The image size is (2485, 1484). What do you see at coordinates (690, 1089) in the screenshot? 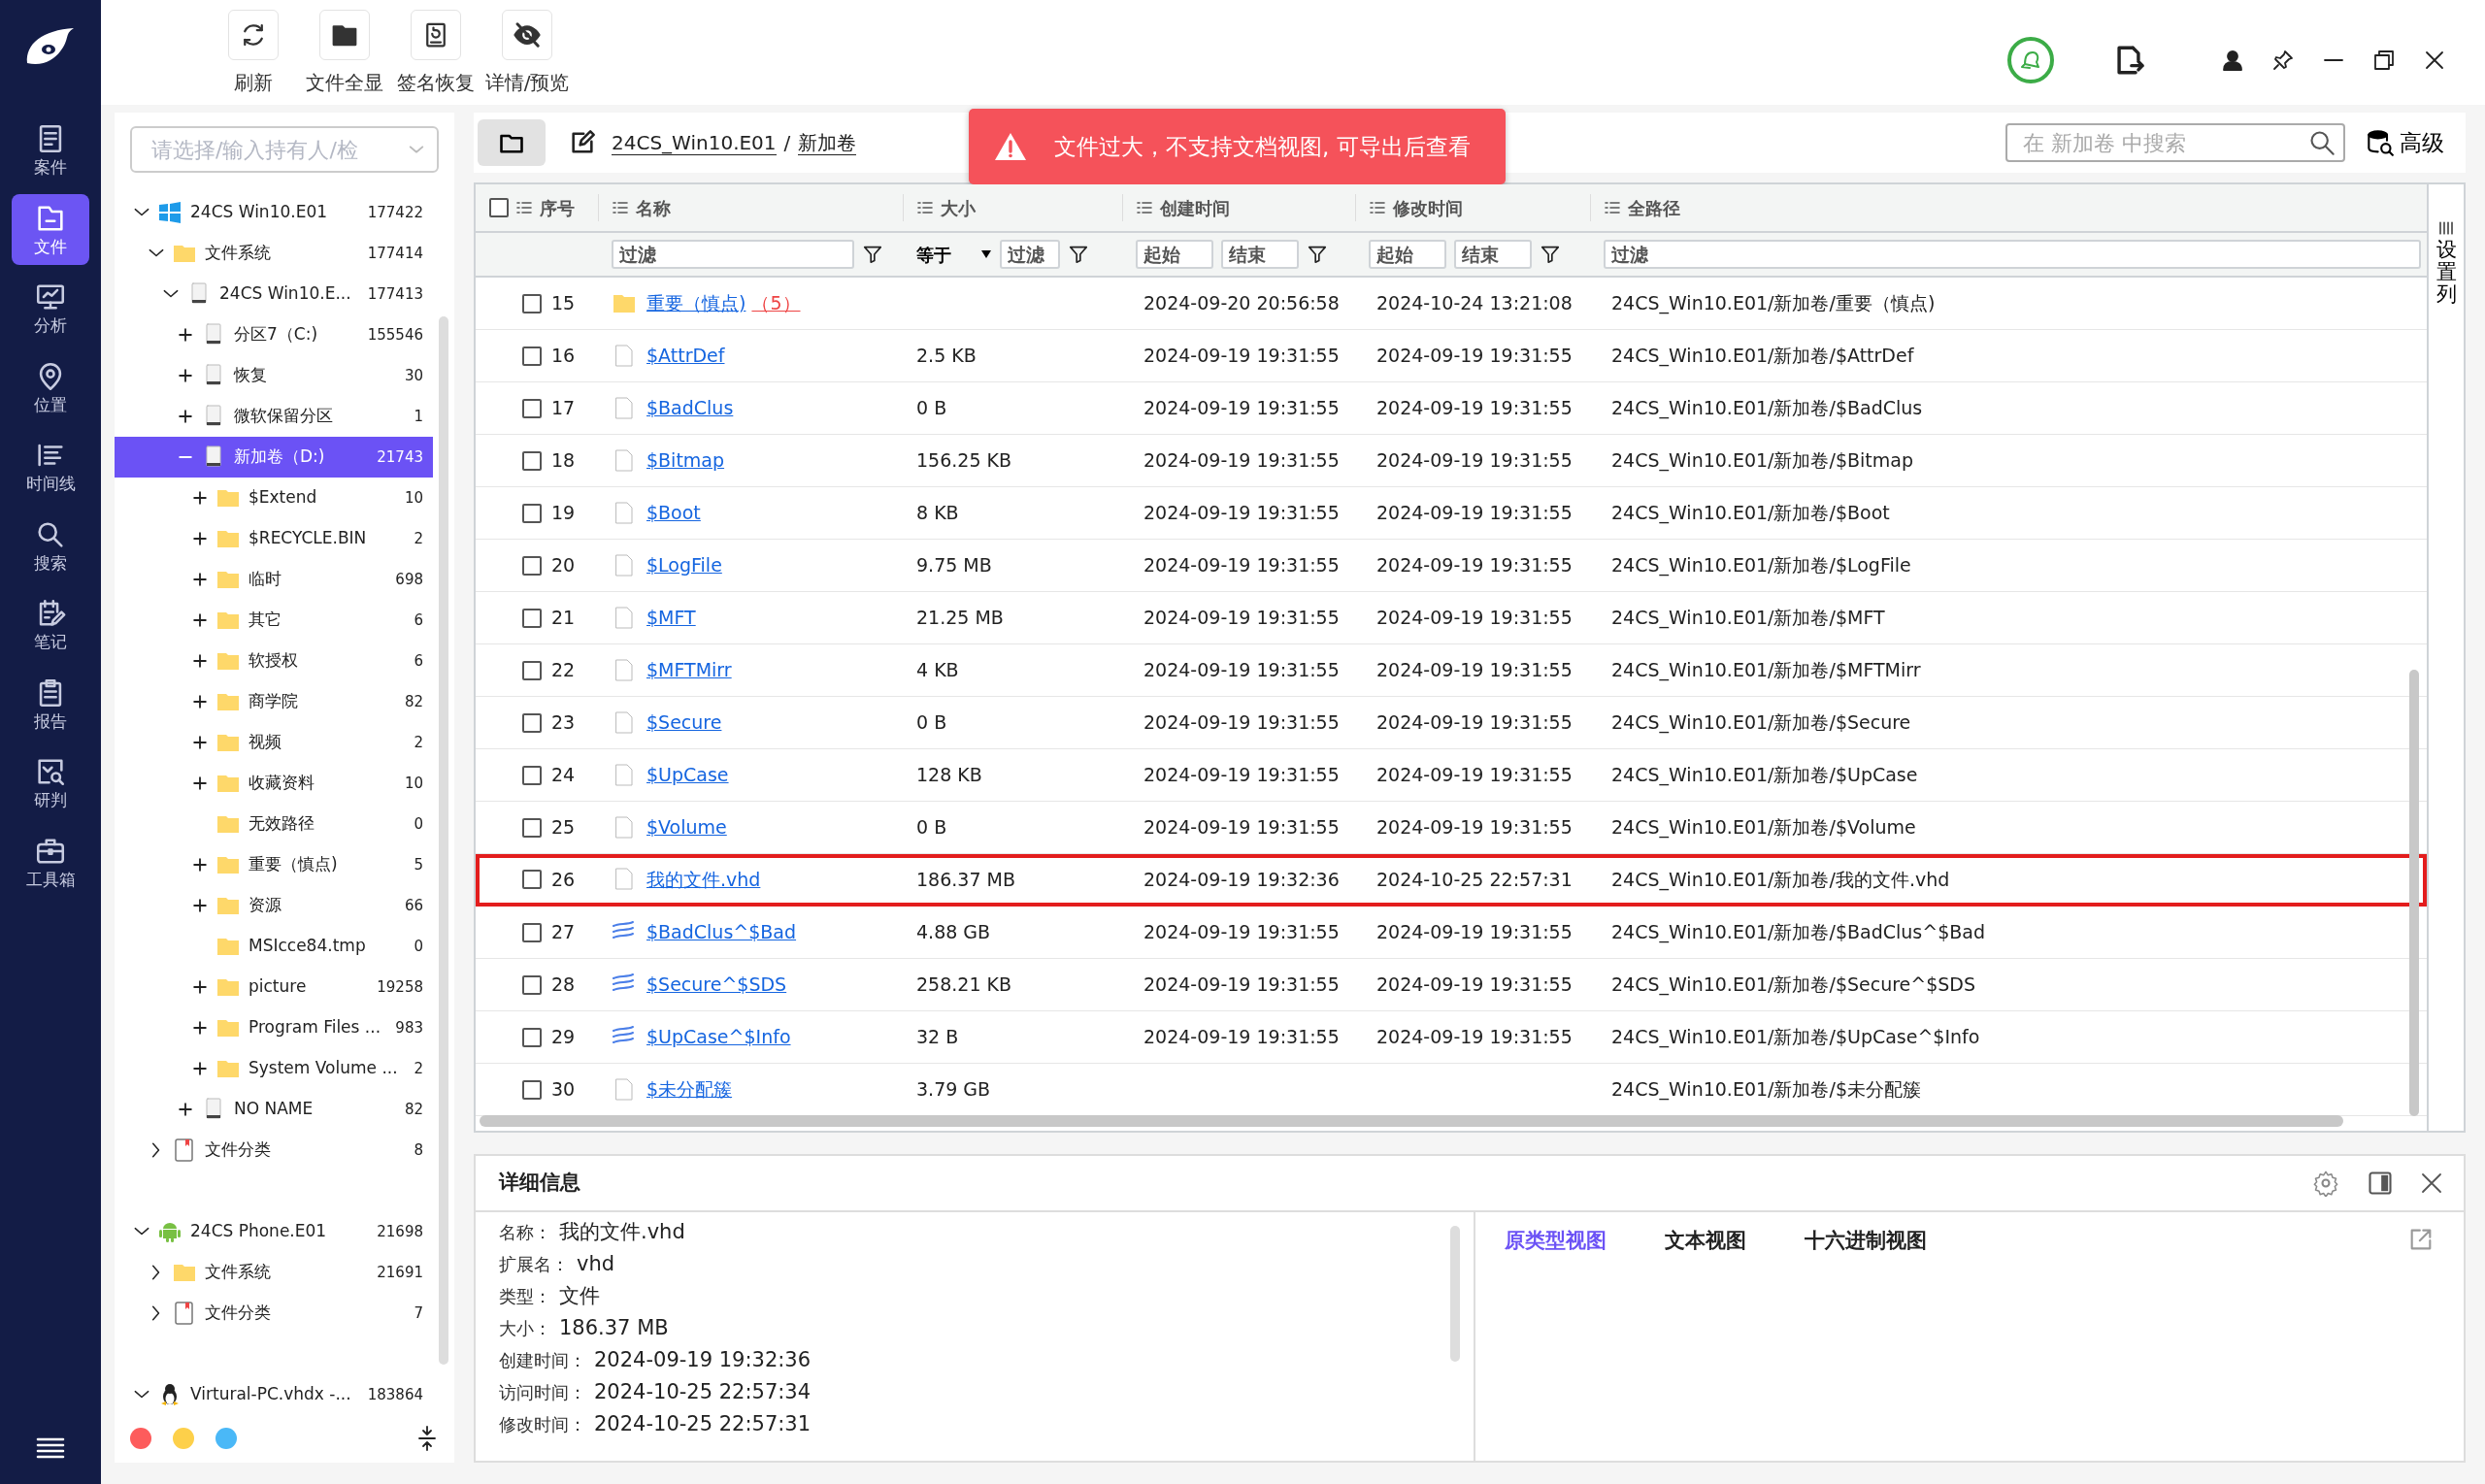
I see `file-name-link: $未分配簇` at bounding box center [690, 1089].